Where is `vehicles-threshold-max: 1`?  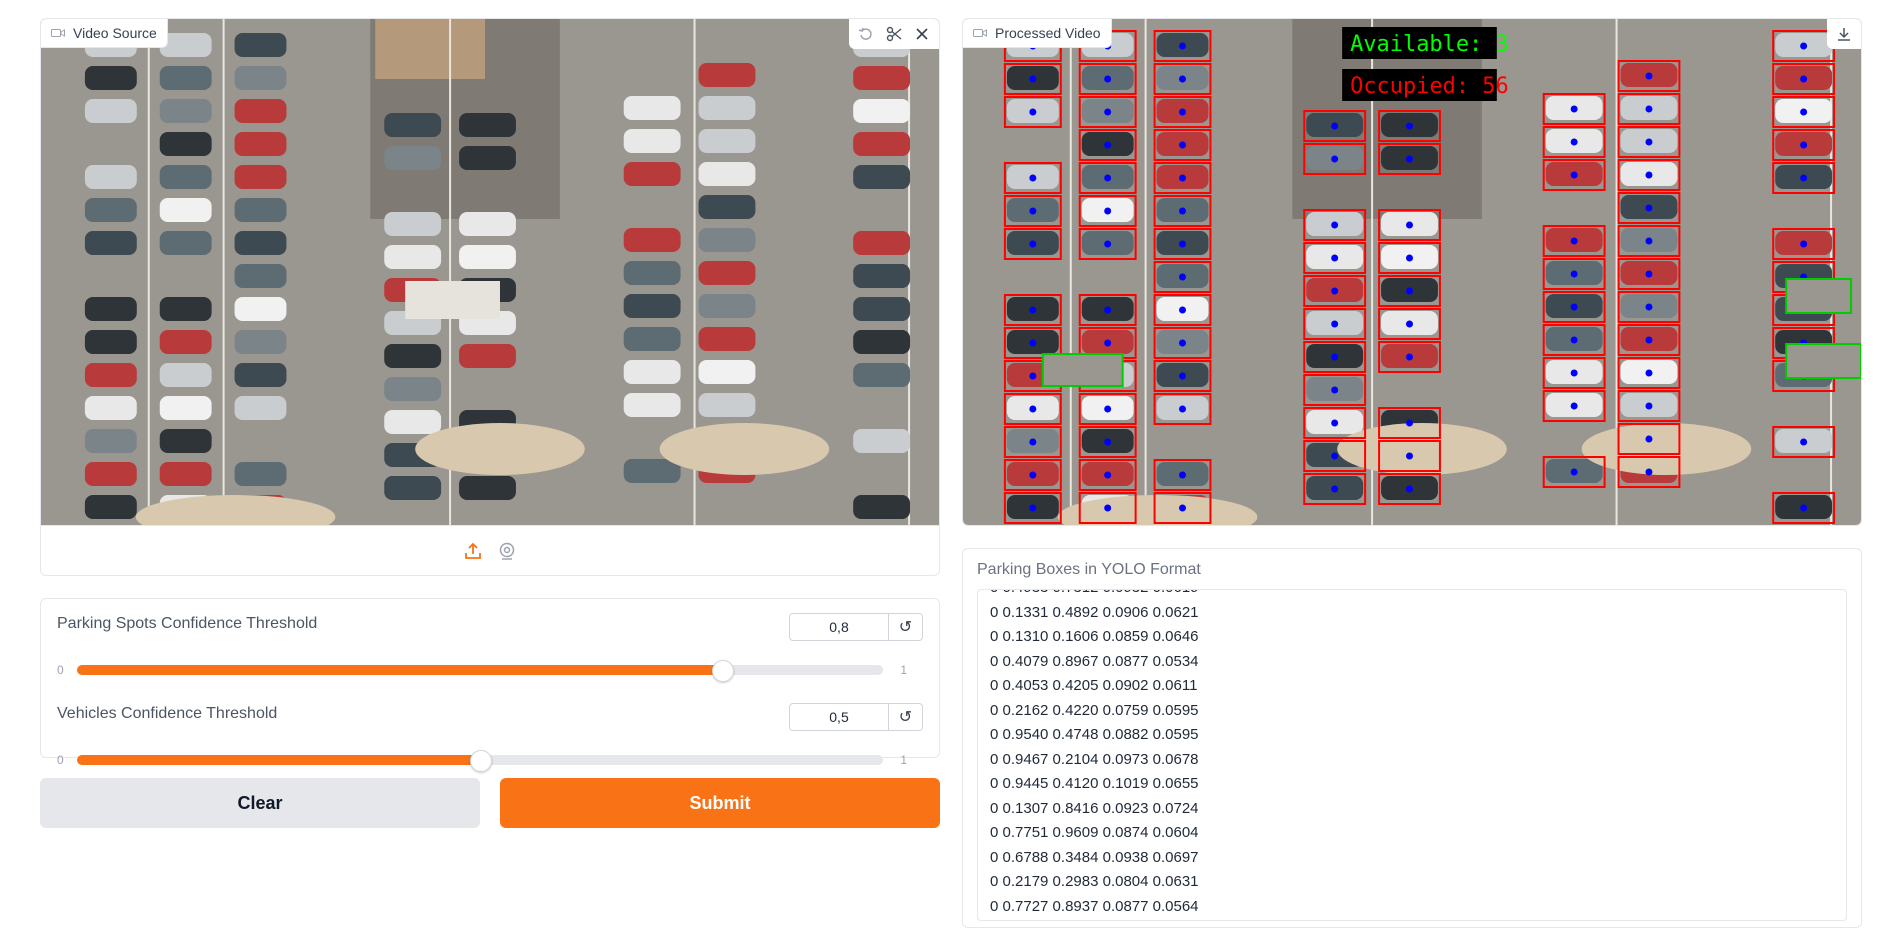 vehicles-threshold-max: 1 is located at coordinates (903, 760).